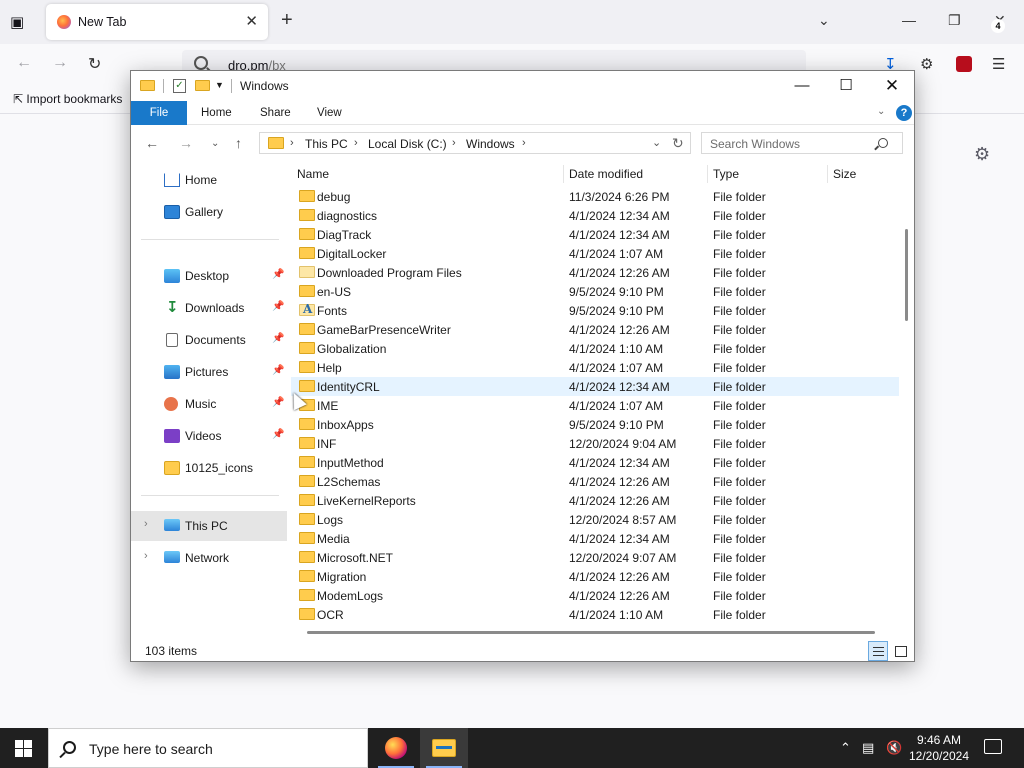 The height and width of the screenshot is (768, 1024). What do you see at coordinates (802, 143) in the screenshot?
I see `search-box: Search Windows` at bounding box center [802, 143].